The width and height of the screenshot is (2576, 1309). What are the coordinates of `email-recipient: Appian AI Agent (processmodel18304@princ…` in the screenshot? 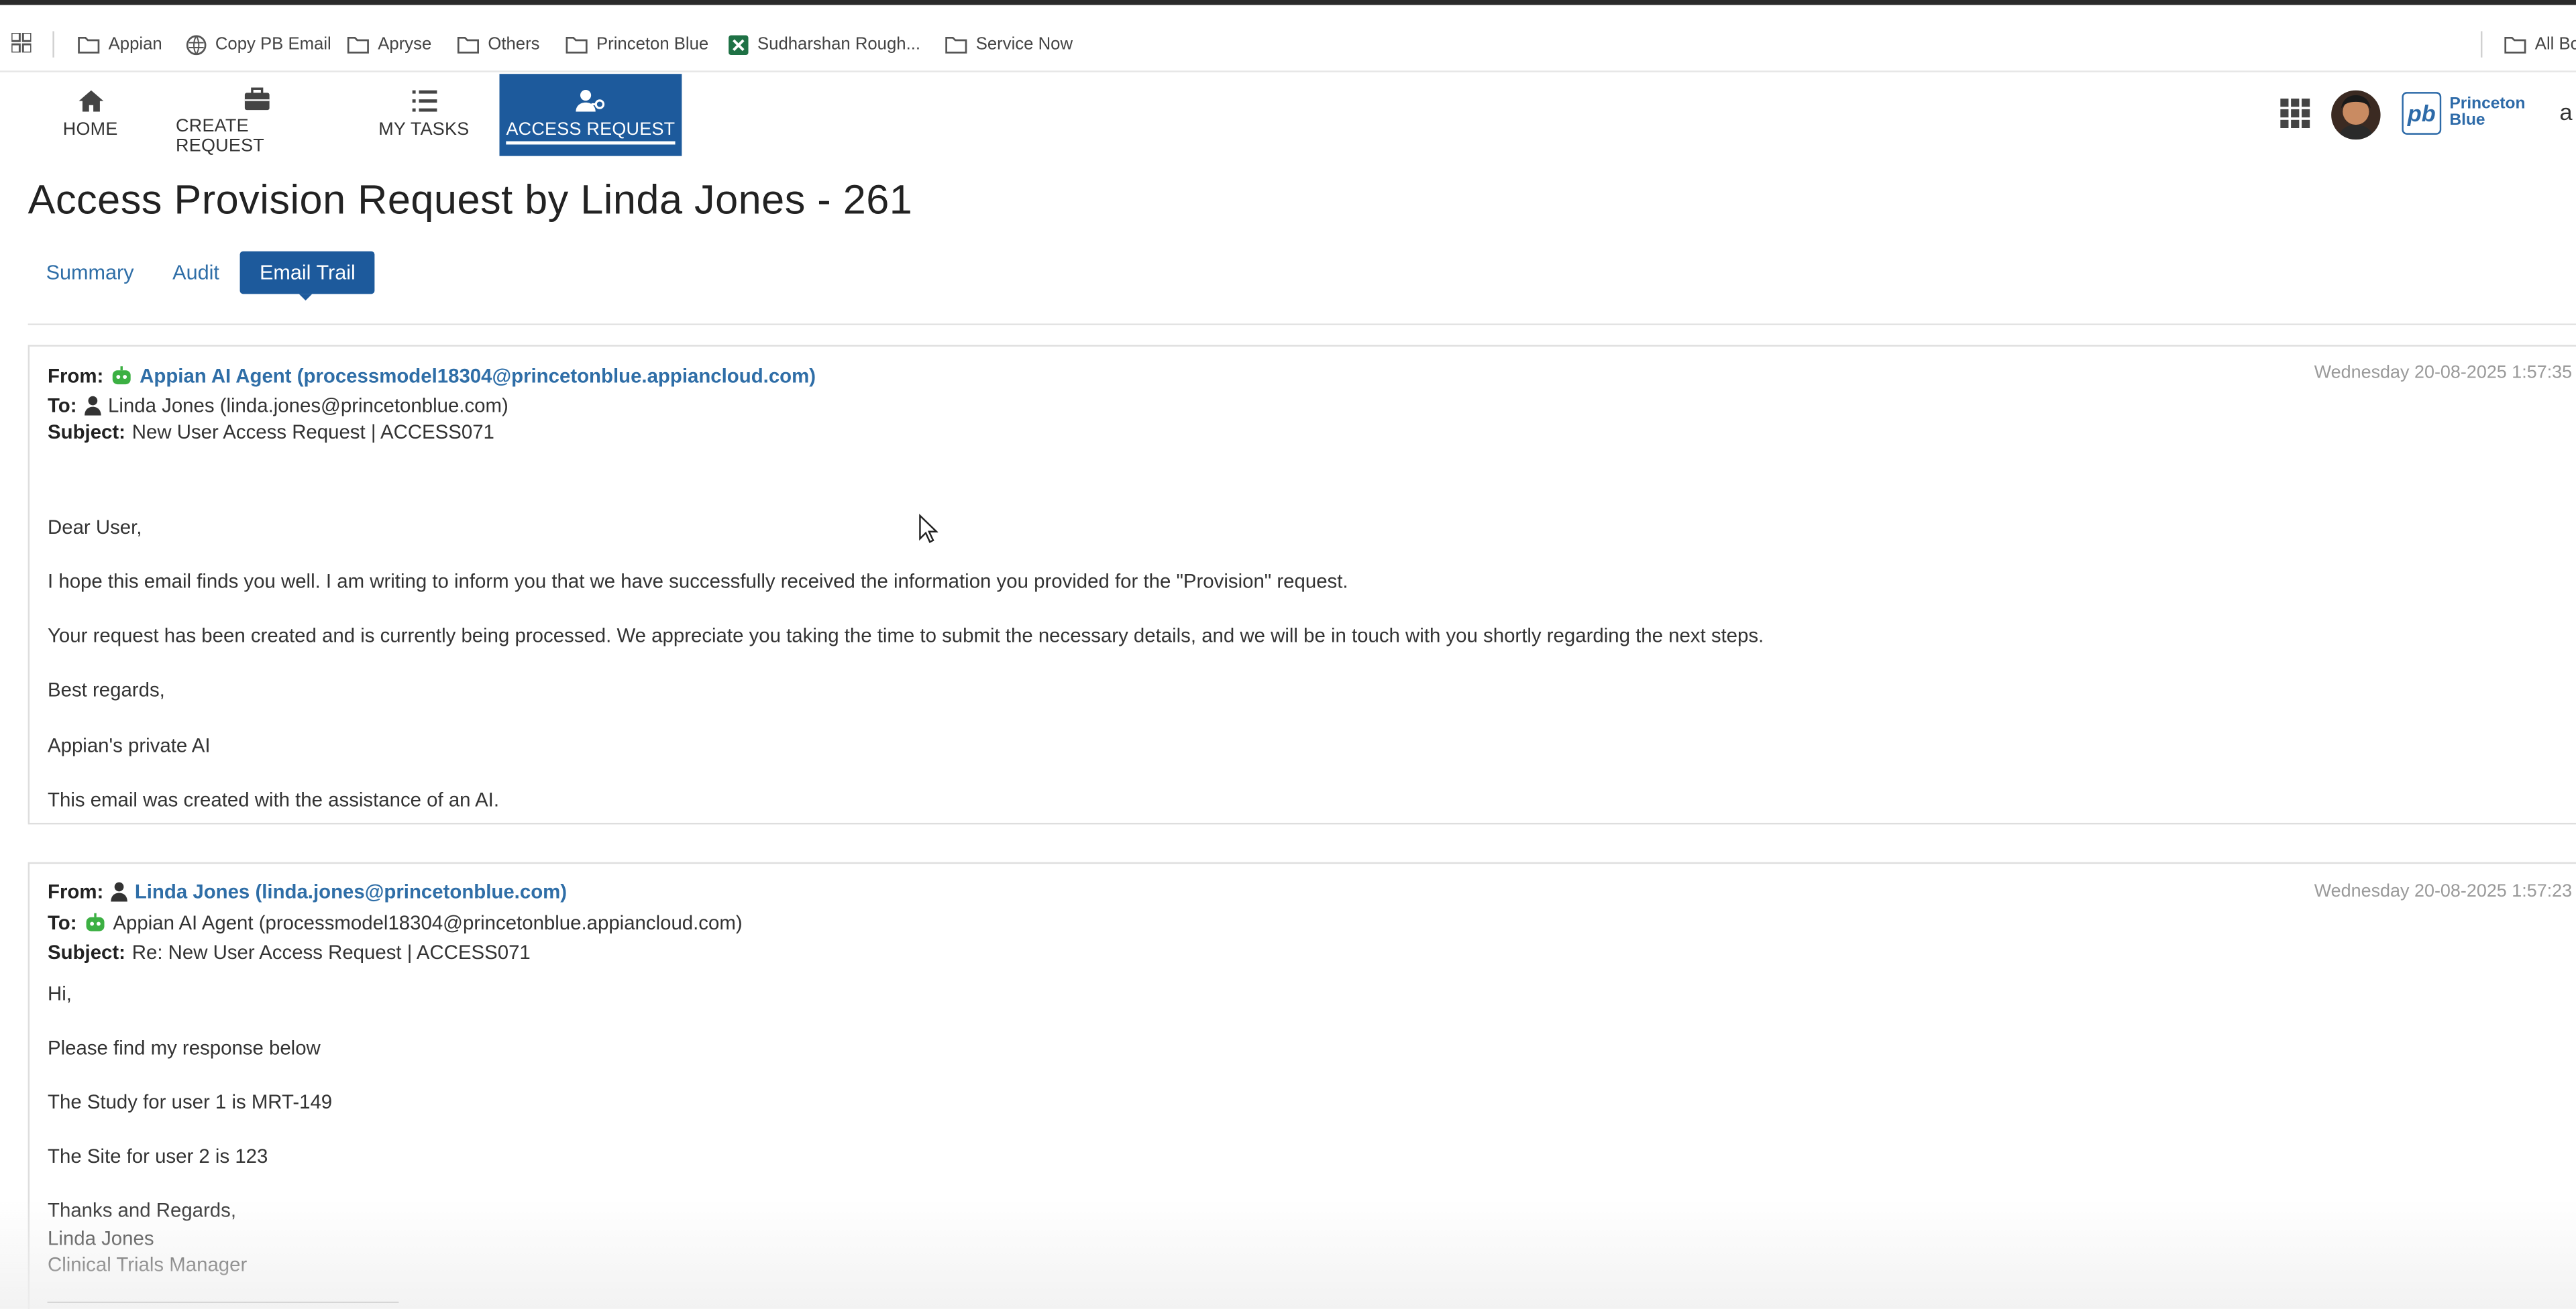 It's located at (428, 923).